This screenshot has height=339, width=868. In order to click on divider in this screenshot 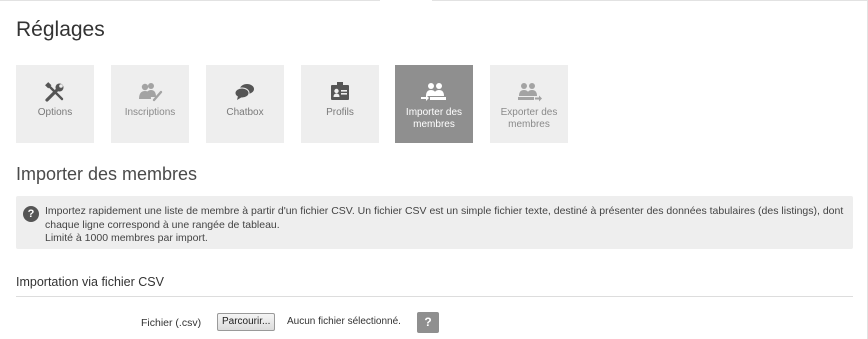, I will do `click(434, 296)`.